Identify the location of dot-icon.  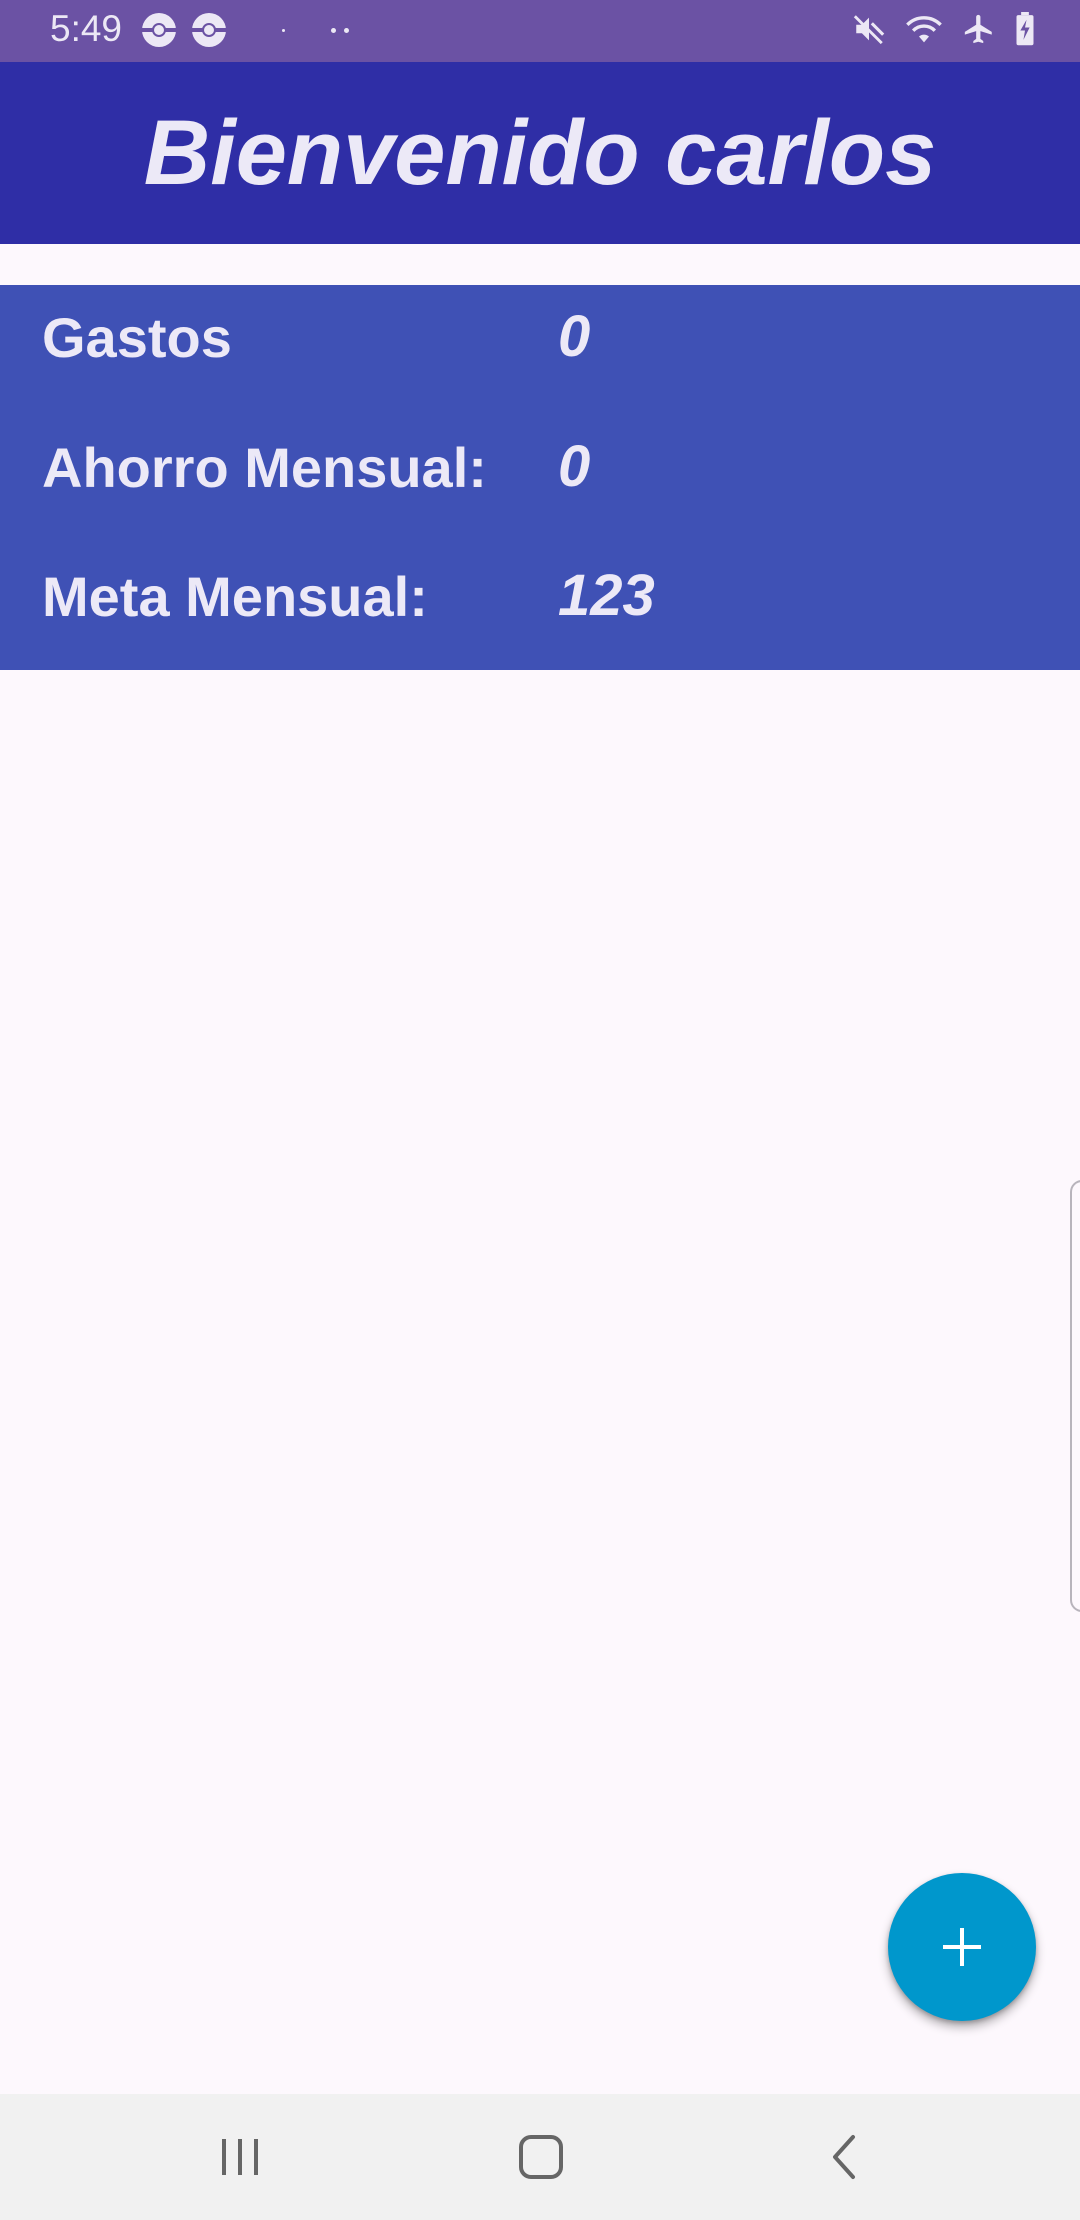
(283, 30).